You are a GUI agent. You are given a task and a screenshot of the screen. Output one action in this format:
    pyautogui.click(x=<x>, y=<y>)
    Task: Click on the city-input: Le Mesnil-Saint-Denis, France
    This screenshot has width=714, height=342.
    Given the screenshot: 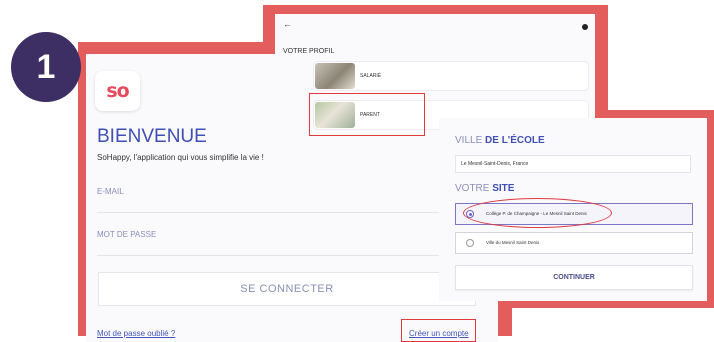 What is the action you would take?
    pyautogui.click(x=573, y=164)
    